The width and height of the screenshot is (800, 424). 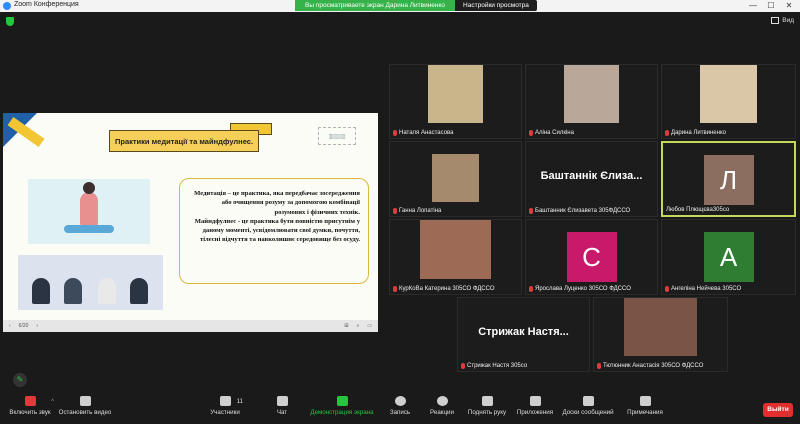 What do you see at coordinates (698, 210) in the screenshot?
I see `participant-name: Любов Плющєва305со` at bounding box center [698, 210].